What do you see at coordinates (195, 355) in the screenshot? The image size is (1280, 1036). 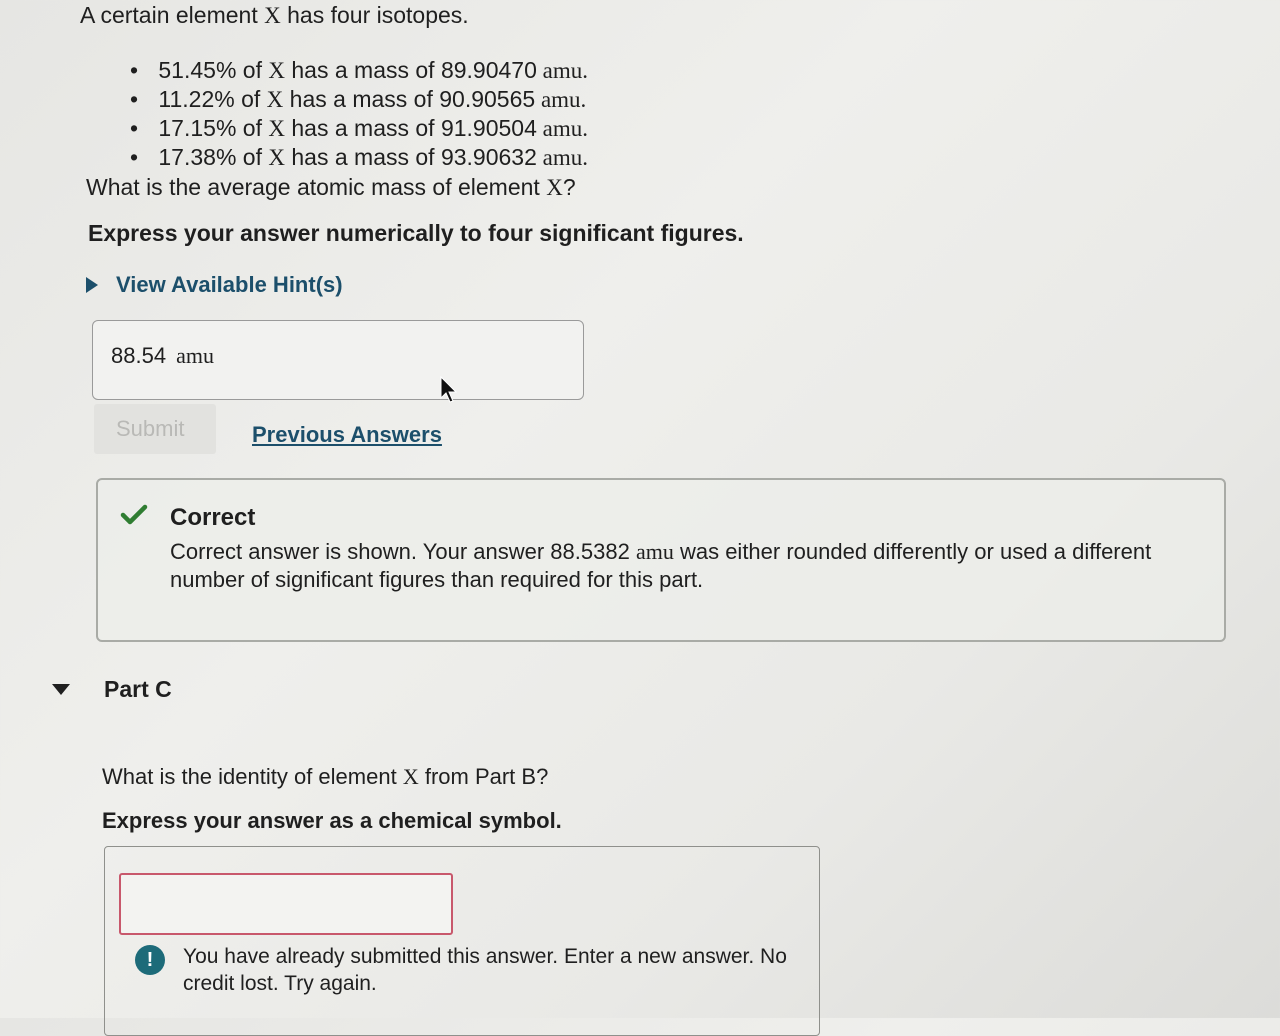 I see `answer-unit: amu` at bounding box center [195, 355].